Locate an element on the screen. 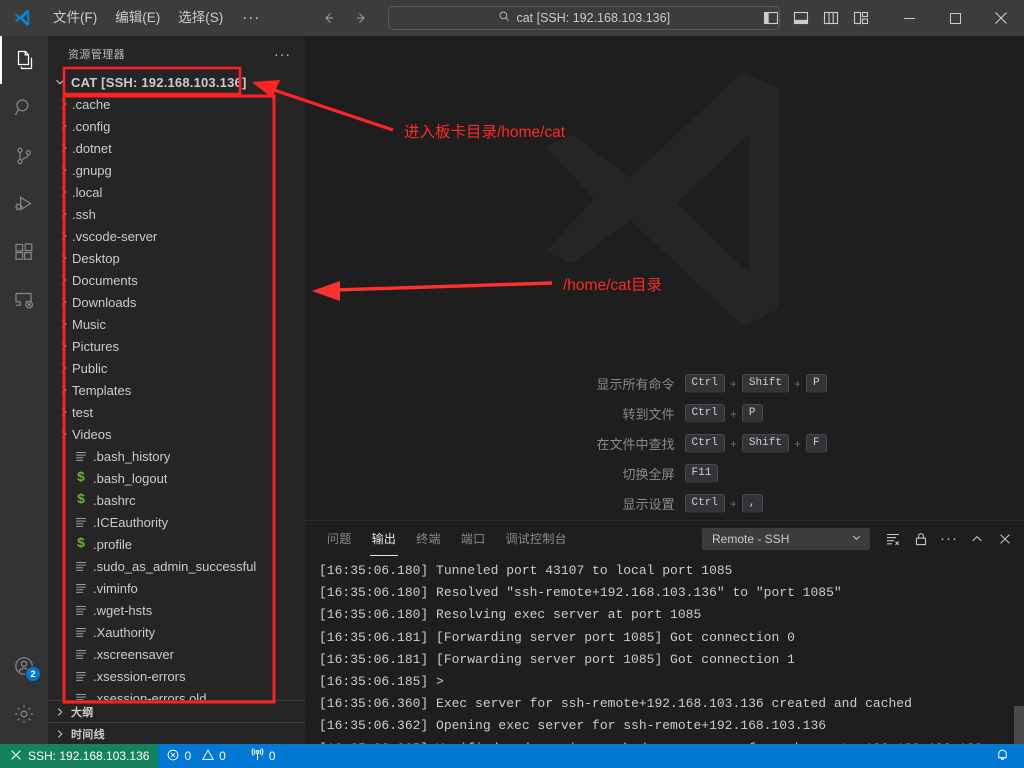  tree-item: $ .bash_logout is located at coordinates (176, 478).